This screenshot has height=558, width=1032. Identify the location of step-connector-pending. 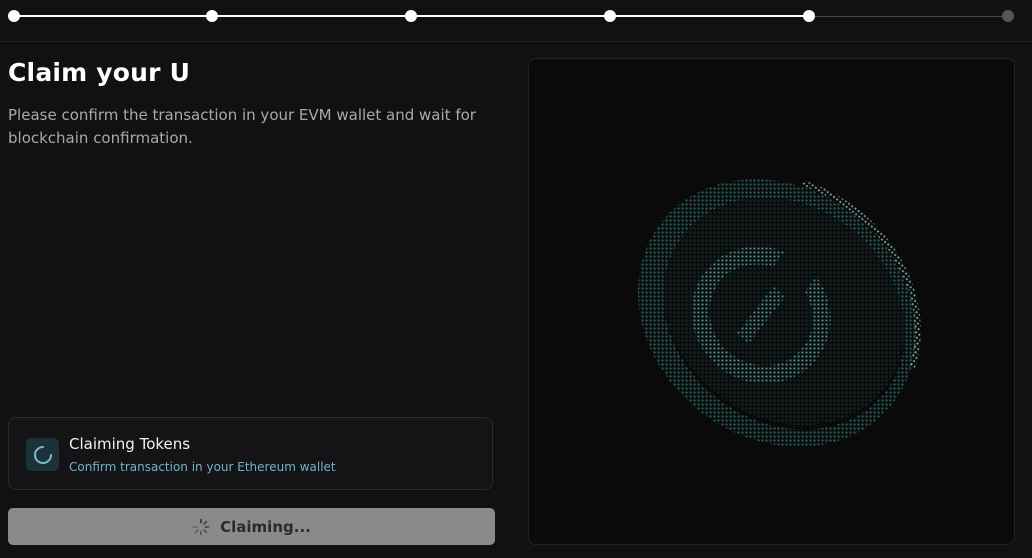
(908, 16).